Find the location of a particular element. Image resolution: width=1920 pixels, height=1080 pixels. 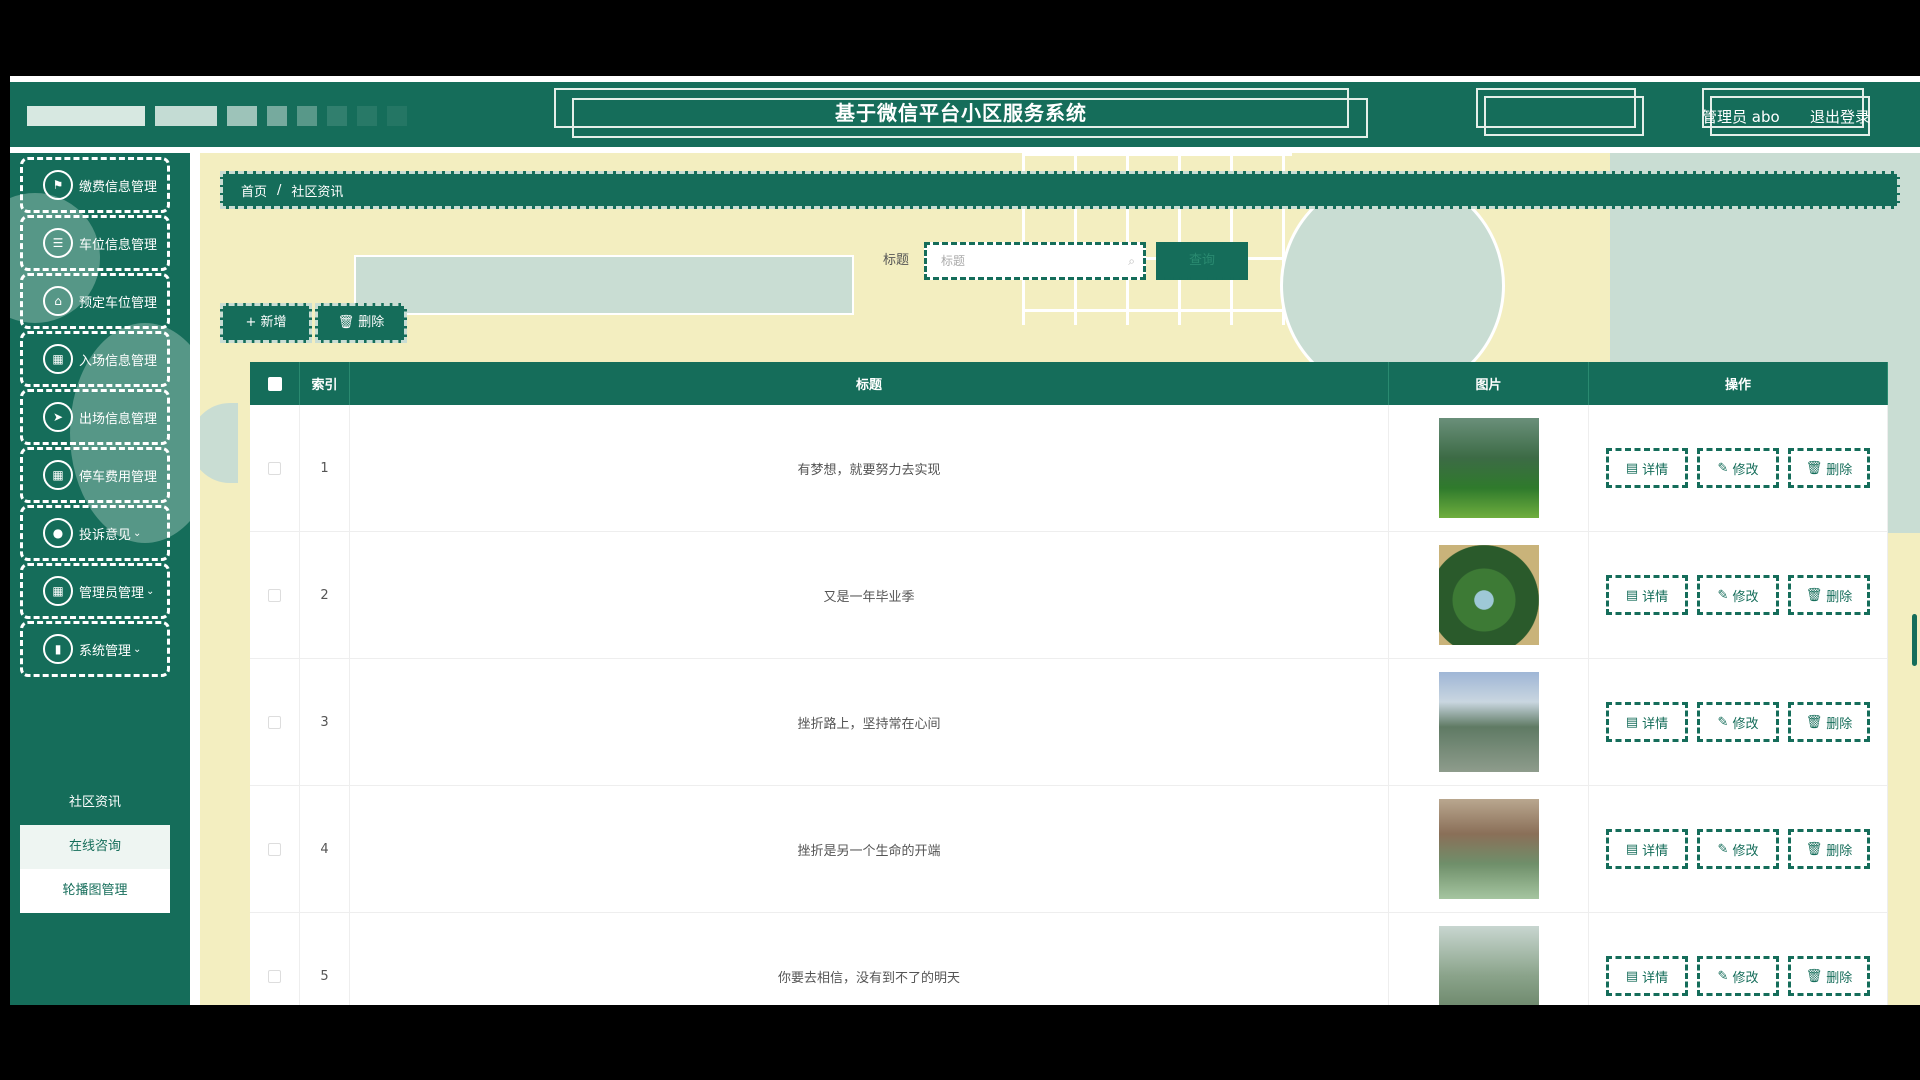

table-row: 1 有梦想，就要努力去实现 ▤ 详情 ✎ 修改 🗑 删除 is located at coordinates (1069, 468).